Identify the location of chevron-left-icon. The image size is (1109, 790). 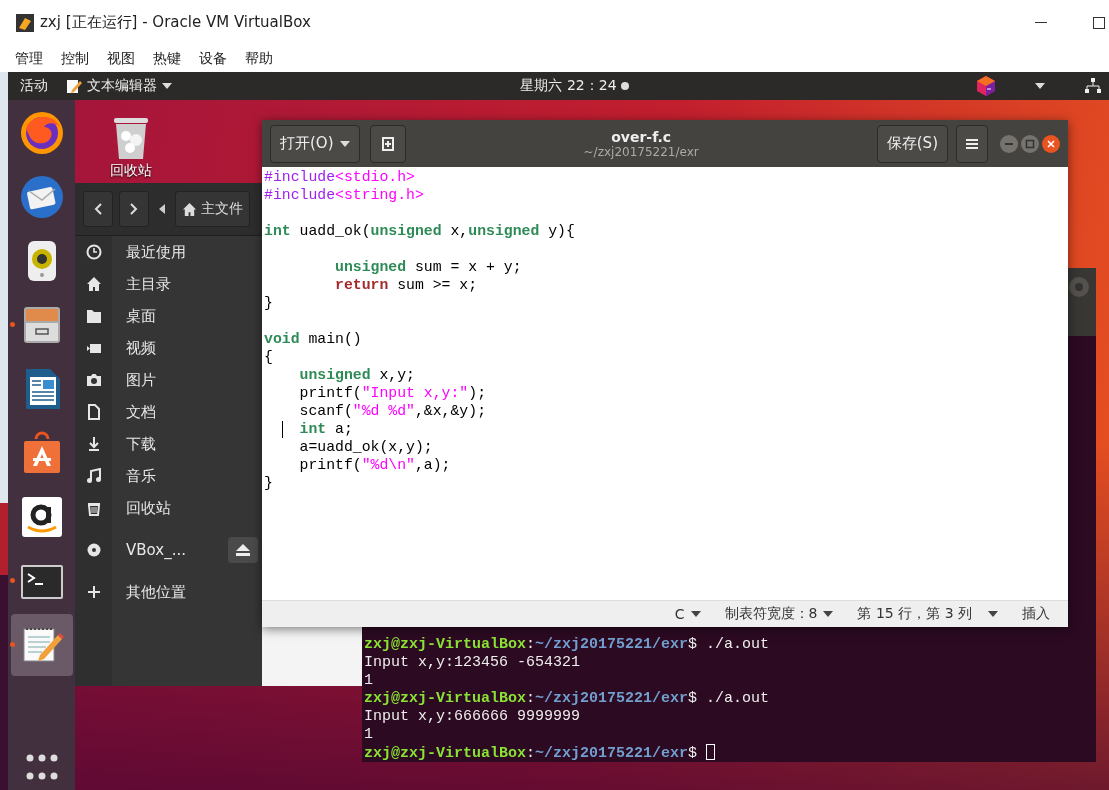
(98, 209).